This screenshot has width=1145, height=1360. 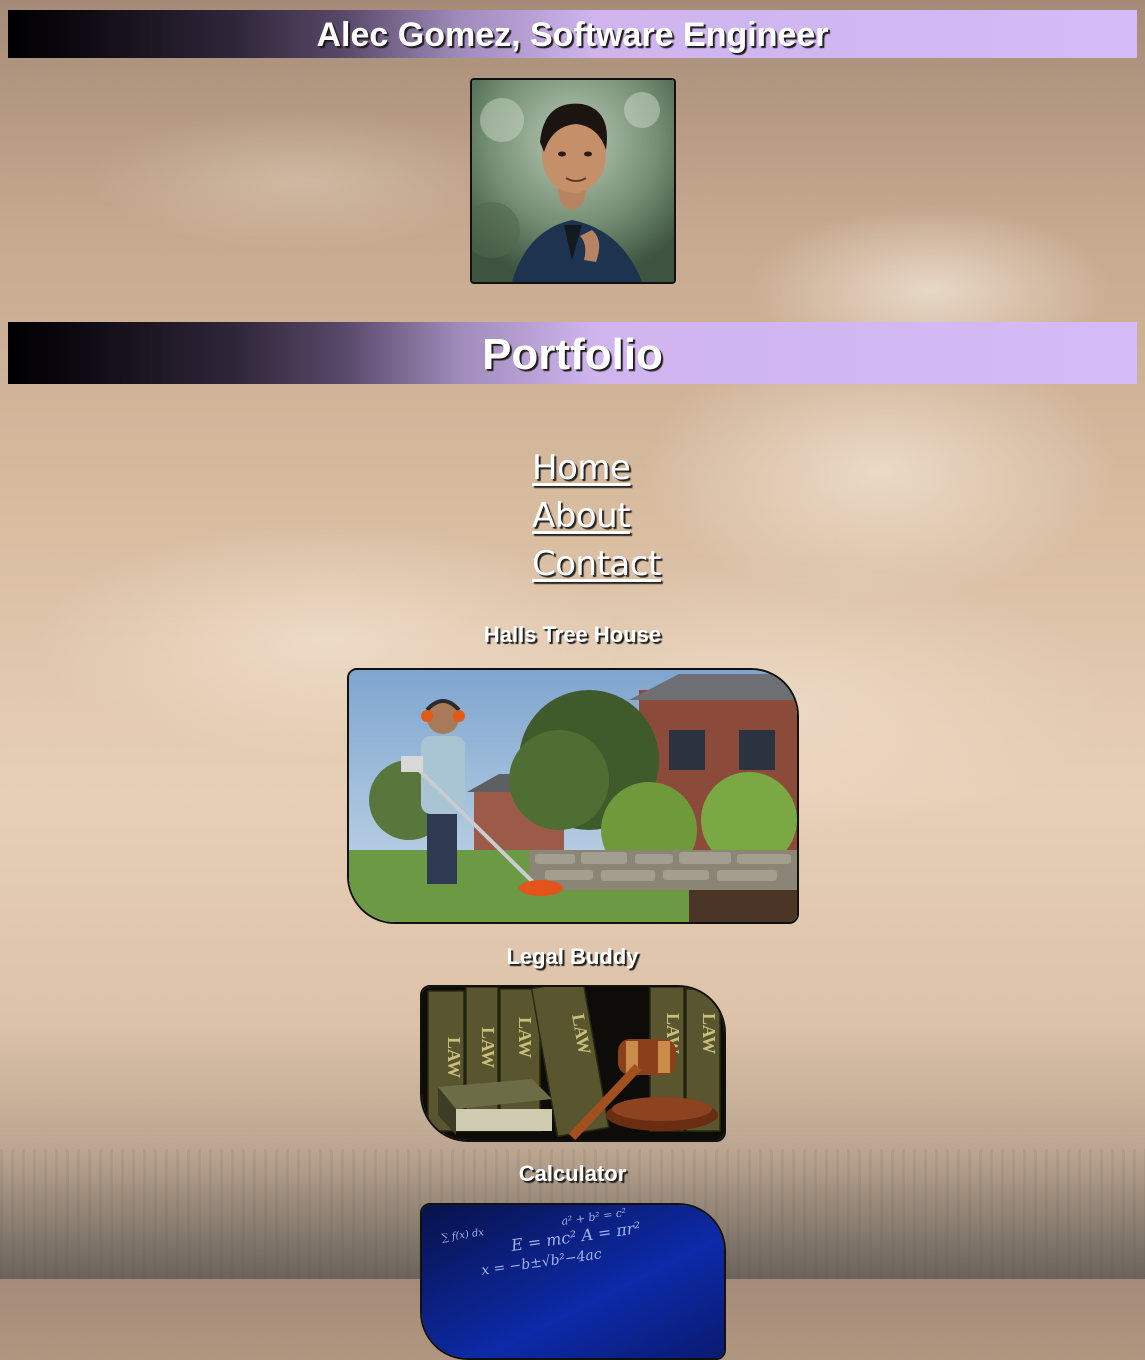 I want to click on main-nav: Home About Contact, so click(x=596, y=516).